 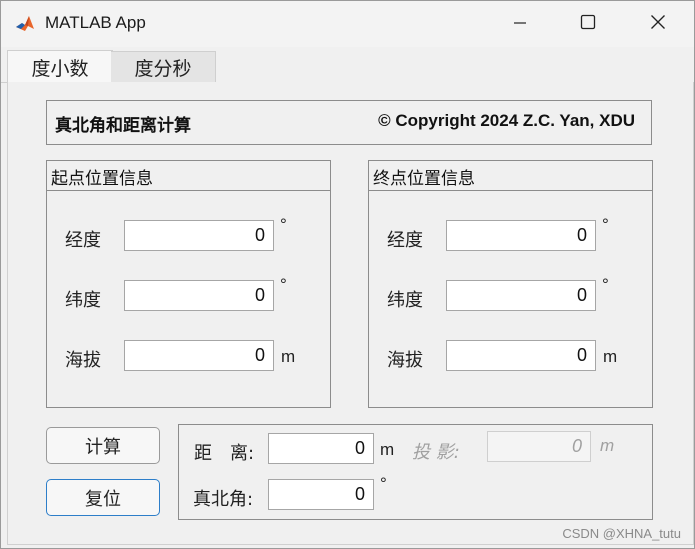 I want to click on header-panel: 真北角和距离计算 © Copyright 2024 Z.C. Yan, XDU, so click(x=349, y=122).